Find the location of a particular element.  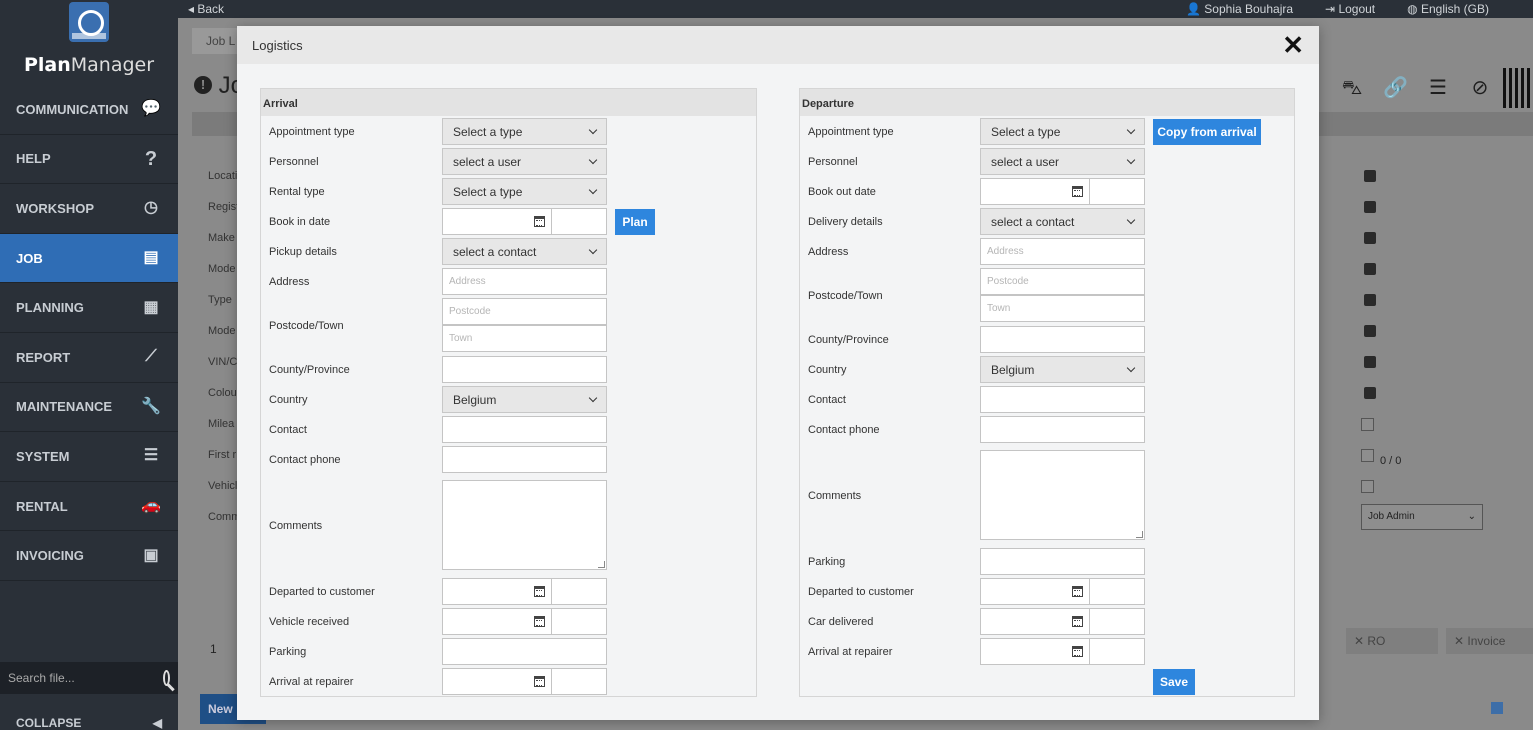

departure-contact-phone-input is located at coordinates (1062, 429).